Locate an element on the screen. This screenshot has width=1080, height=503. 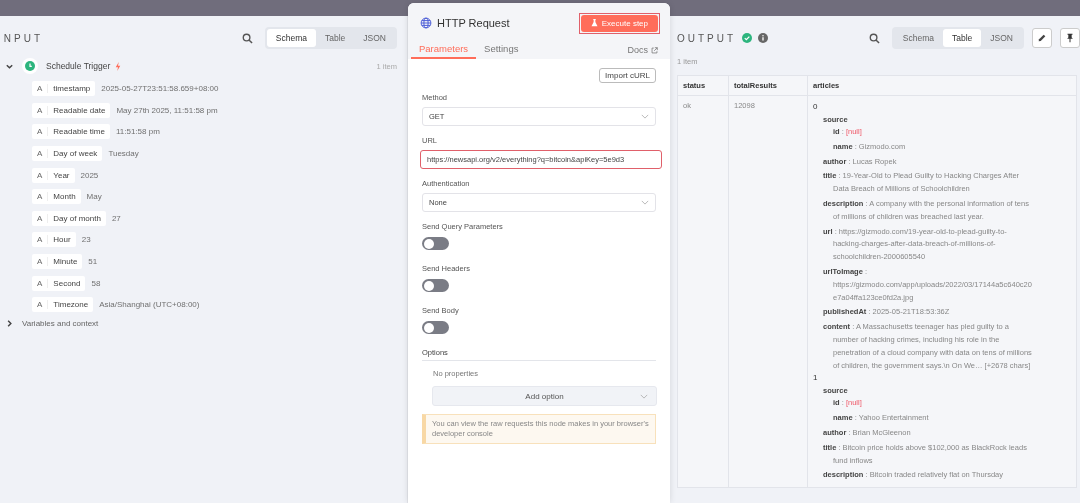
chevron-icon is located at coordinates (9, 323).